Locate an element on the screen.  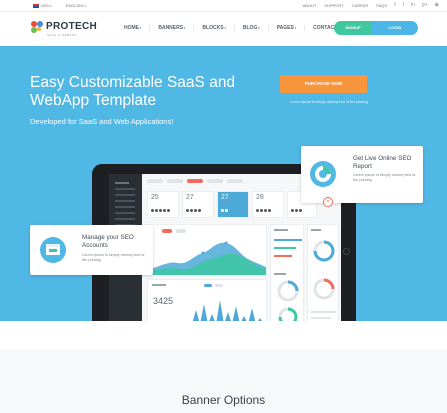
logo-text: PROTECH is located at coordinates (71, 26).